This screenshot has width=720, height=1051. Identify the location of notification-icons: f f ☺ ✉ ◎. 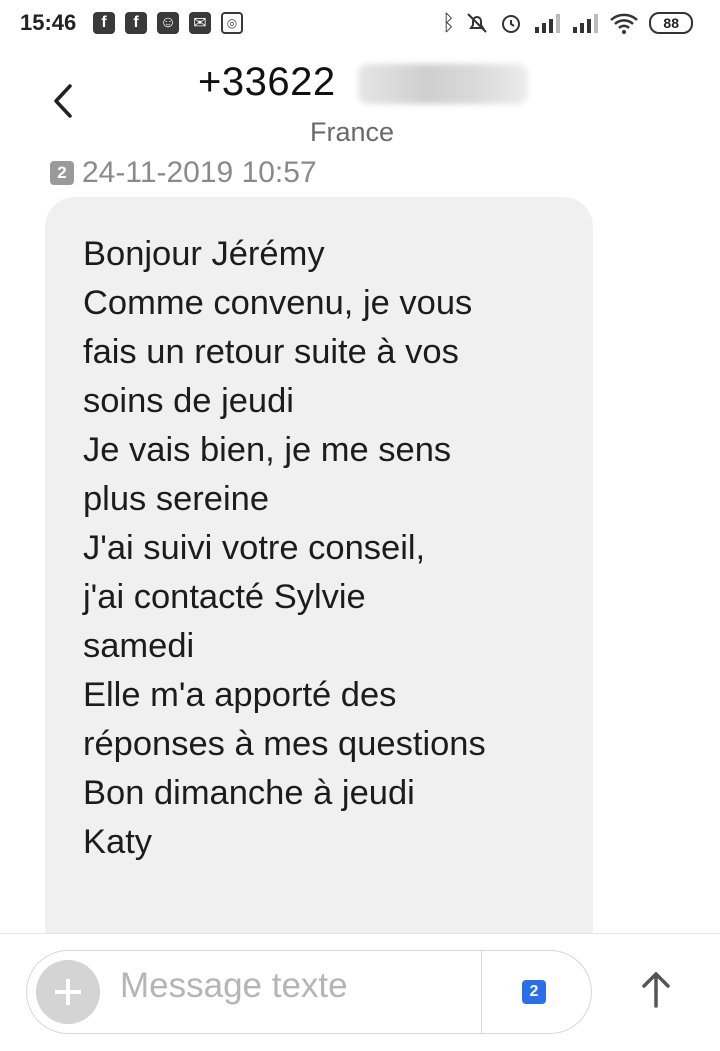
(168, 23).